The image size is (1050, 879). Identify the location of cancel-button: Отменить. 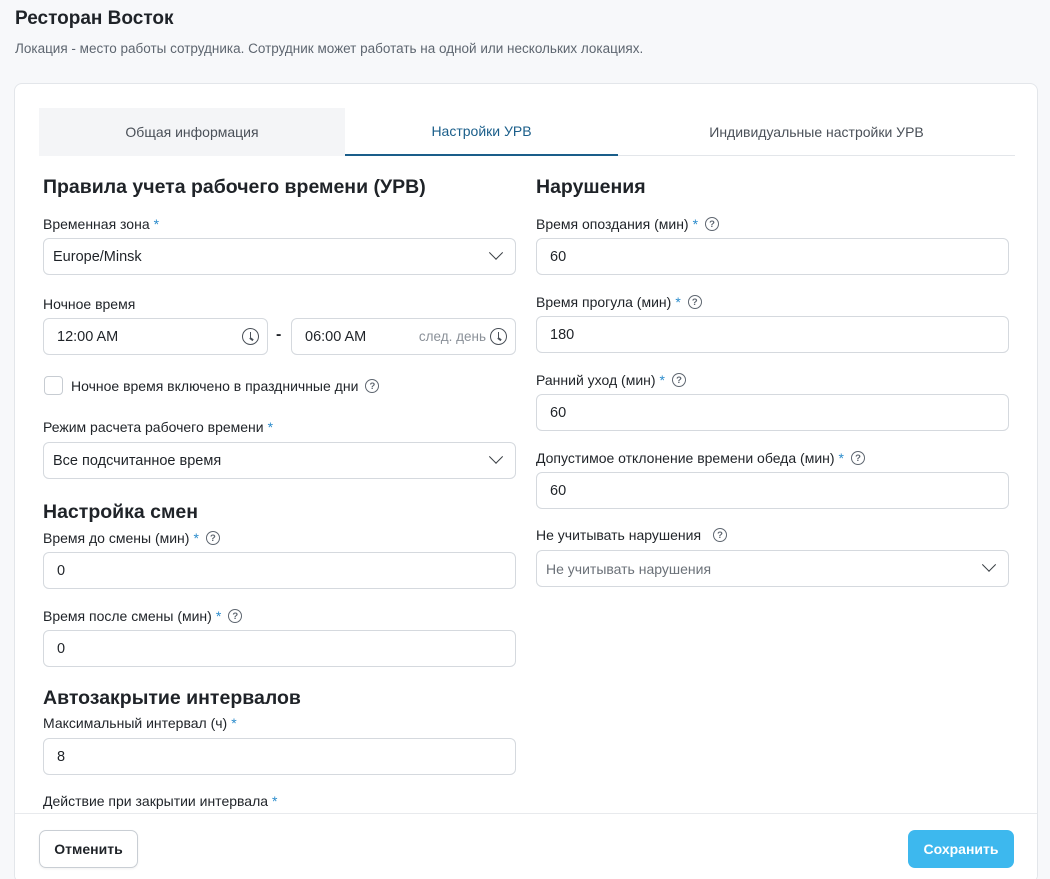
(88, 849).